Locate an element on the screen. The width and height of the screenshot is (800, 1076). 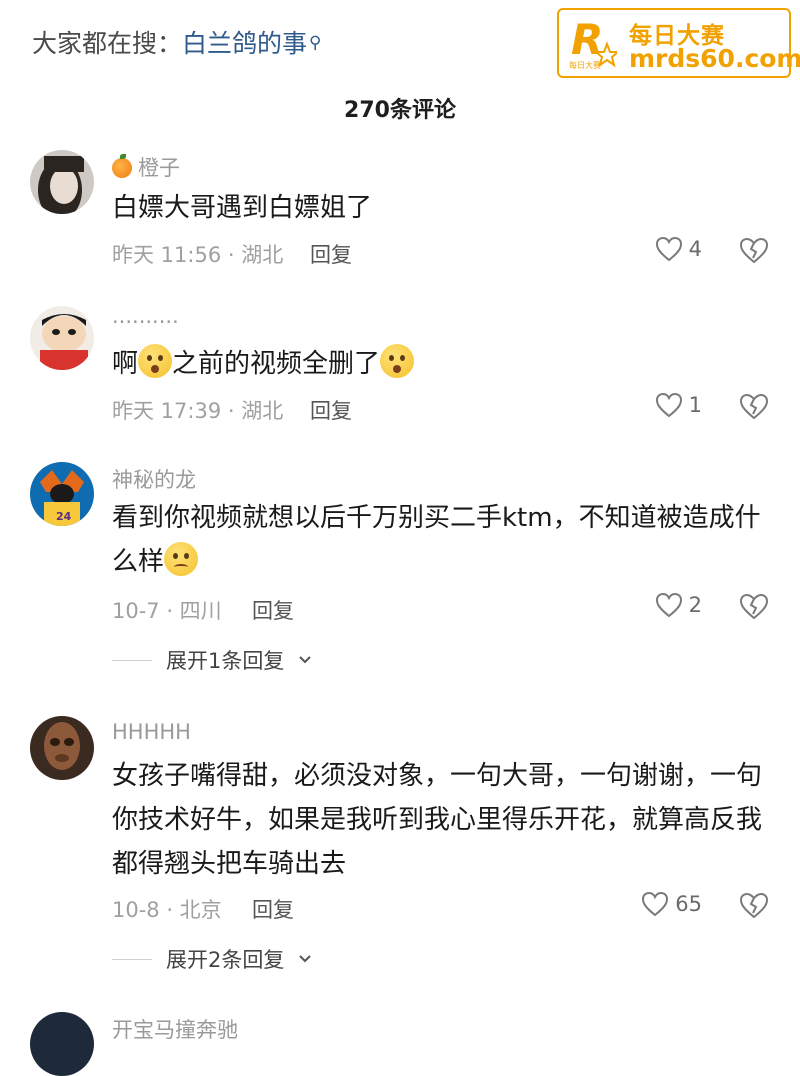
like-button: 2 is located at coordinates (678, 605).